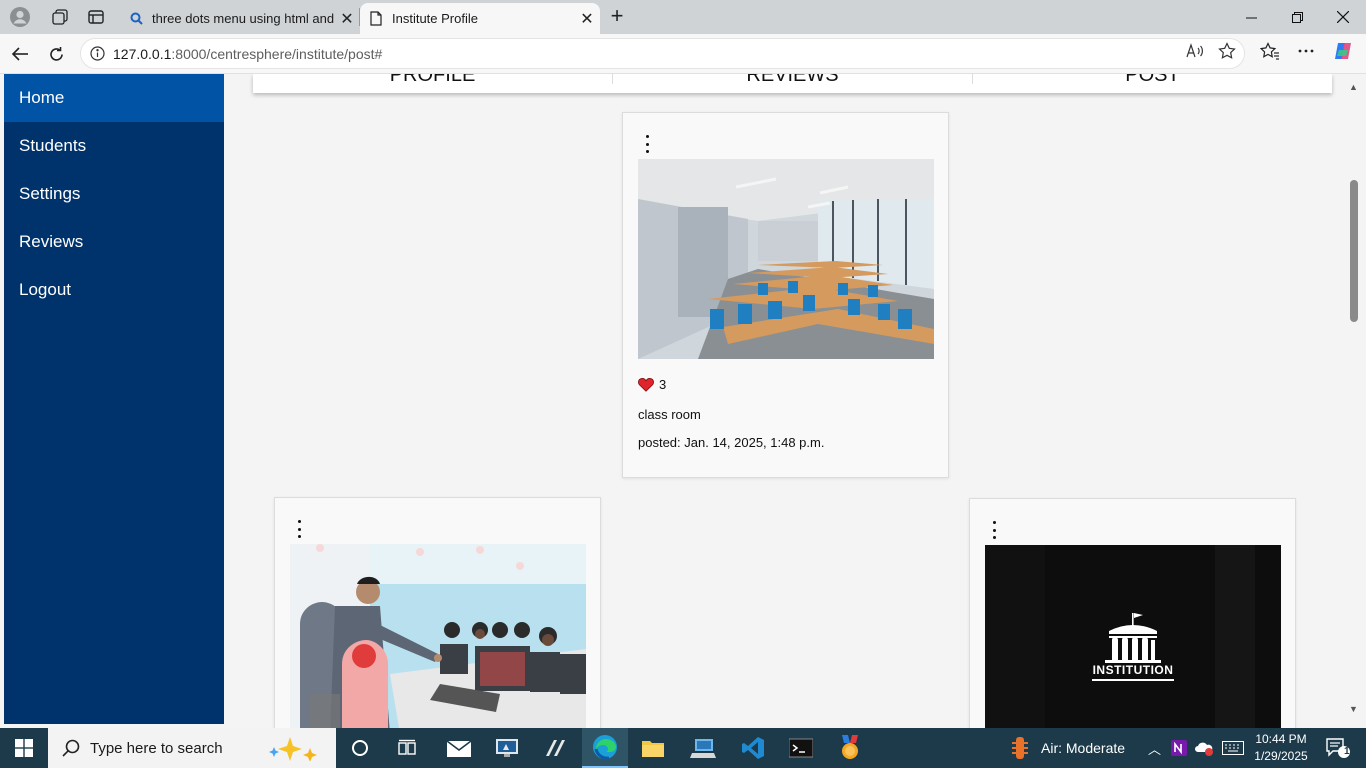  What do you see at coordinates (653, 748) in the screenshot?
I see `file-explorer-icon` at bounding box center [653, 748].